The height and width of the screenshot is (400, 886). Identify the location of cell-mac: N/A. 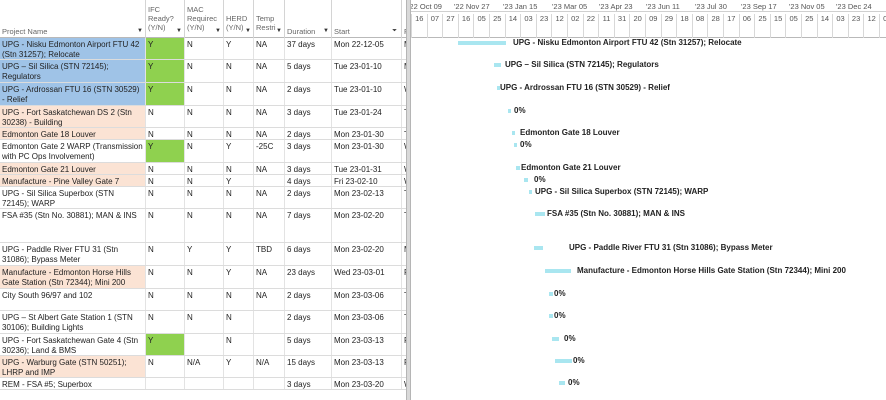
(204, 366).